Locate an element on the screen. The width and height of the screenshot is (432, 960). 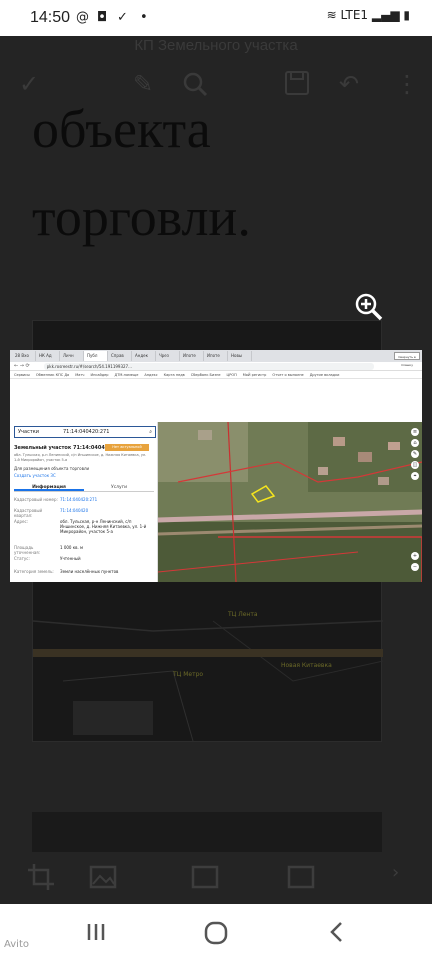
field-key: Категория земель: is located at coordinates (34, 571).